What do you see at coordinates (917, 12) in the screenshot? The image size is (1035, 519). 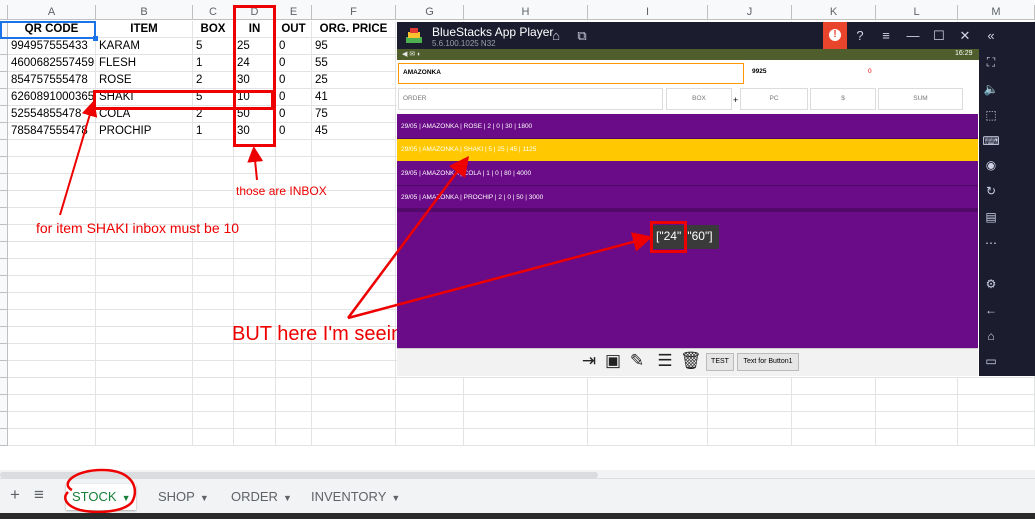 I see `column-header-l: L` at bounding box center [917, 12].